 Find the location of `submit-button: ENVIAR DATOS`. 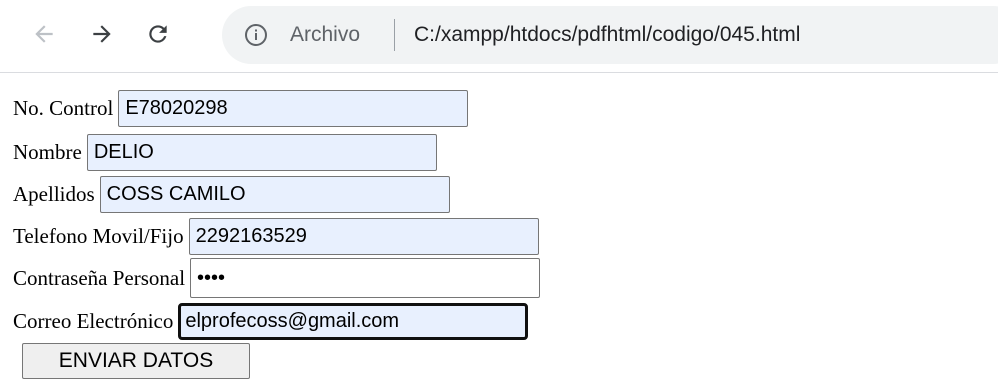

submit-button: ENVIAR DATOS is located at coordinates (136, 361).